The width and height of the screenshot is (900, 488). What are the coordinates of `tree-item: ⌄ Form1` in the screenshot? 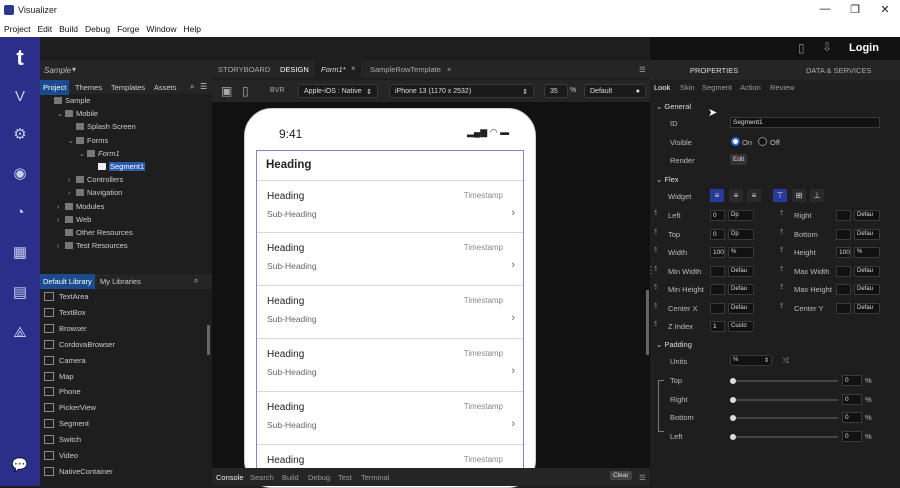 It's located at (99, 153).